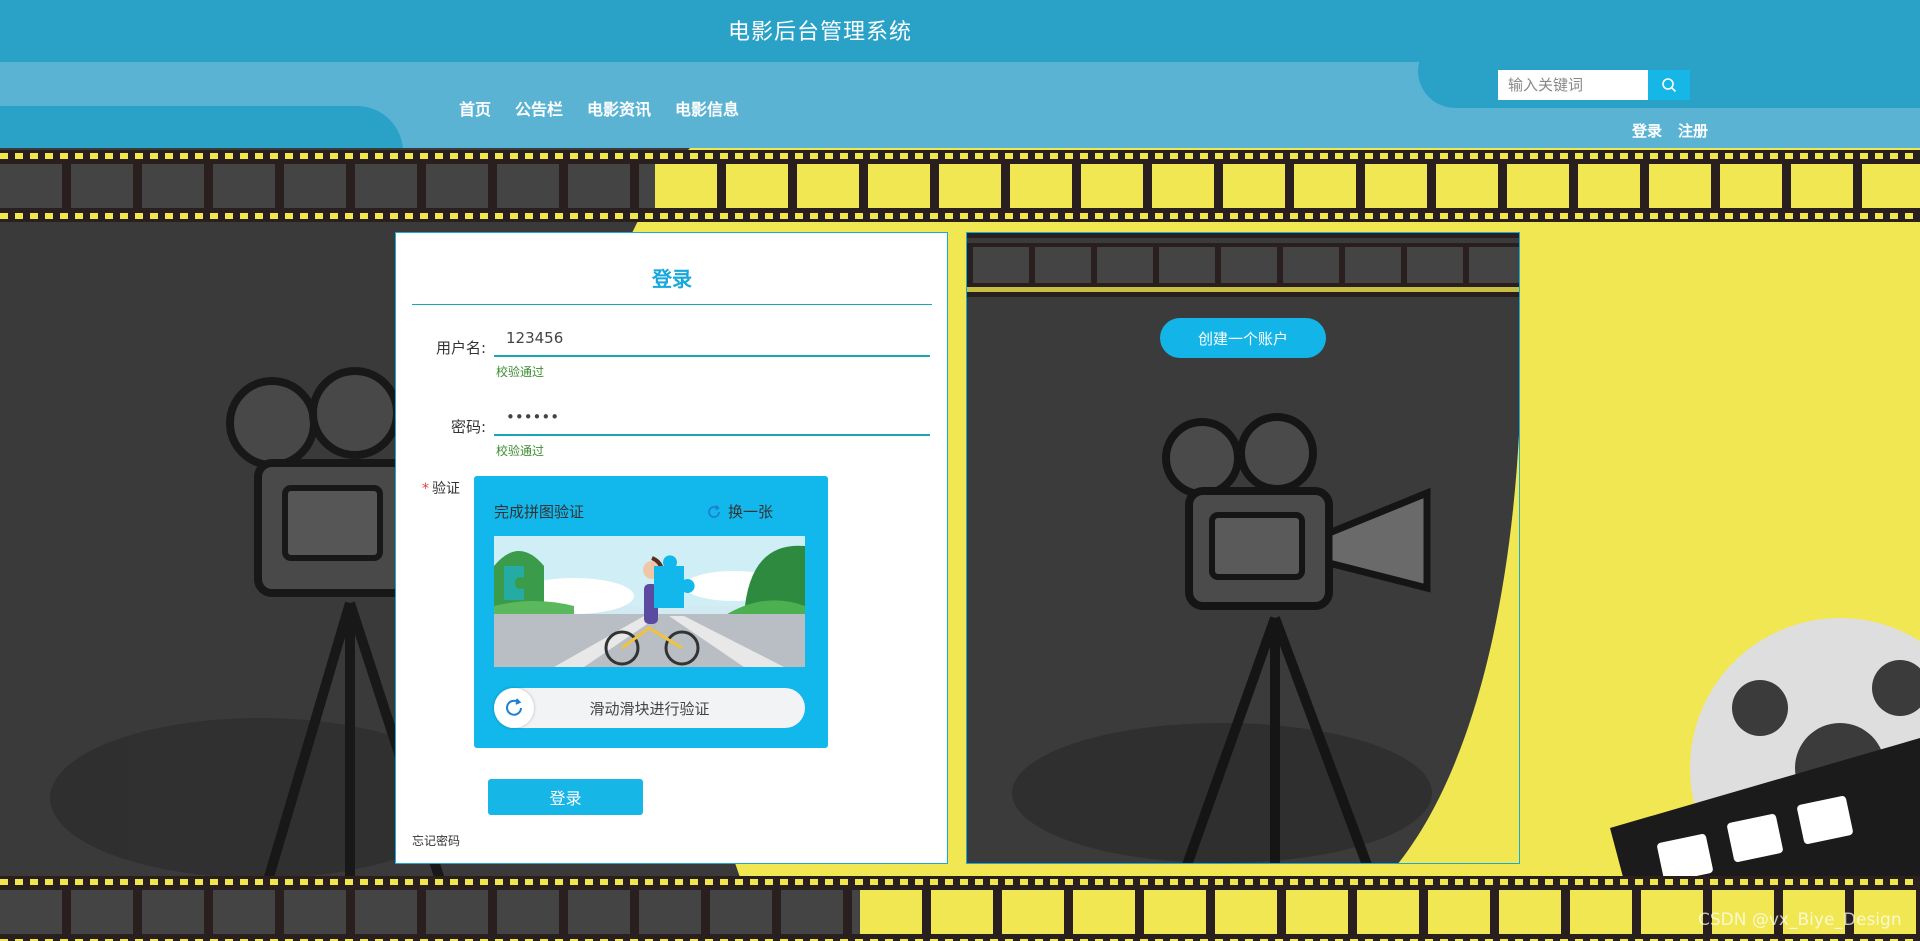 The height and width of the screenshot is (941, 1920). What do you see at coordinates (475, 108) in the screenshot?
I see `nav-item-home: 首页` at bounding box center [475, 108].